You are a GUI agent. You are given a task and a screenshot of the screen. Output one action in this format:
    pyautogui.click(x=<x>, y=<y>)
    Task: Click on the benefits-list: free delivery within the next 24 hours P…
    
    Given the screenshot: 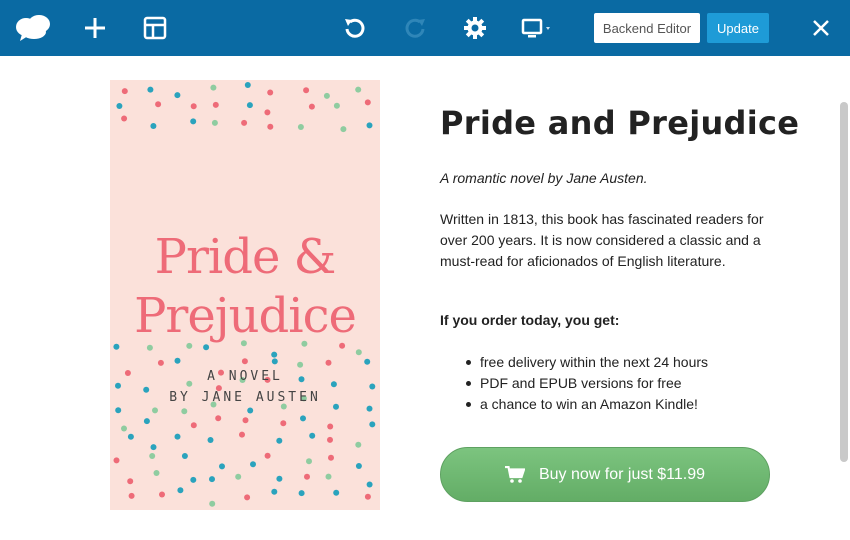 What is the action you would take?
    pyautogui.click(x=587, y=383)
    